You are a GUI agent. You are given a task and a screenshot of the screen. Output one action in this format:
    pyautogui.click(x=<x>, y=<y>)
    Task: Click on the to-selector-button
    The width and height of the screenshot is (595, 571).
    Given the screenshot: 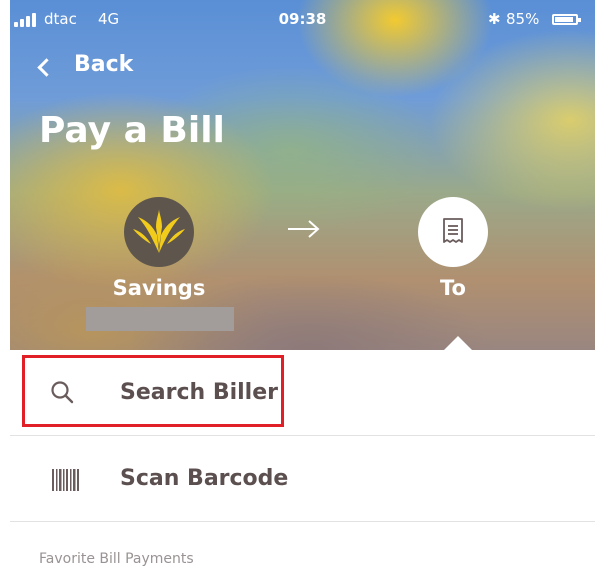 What is the action you would take?
    pyautogui.click(x=453, y=232)
    